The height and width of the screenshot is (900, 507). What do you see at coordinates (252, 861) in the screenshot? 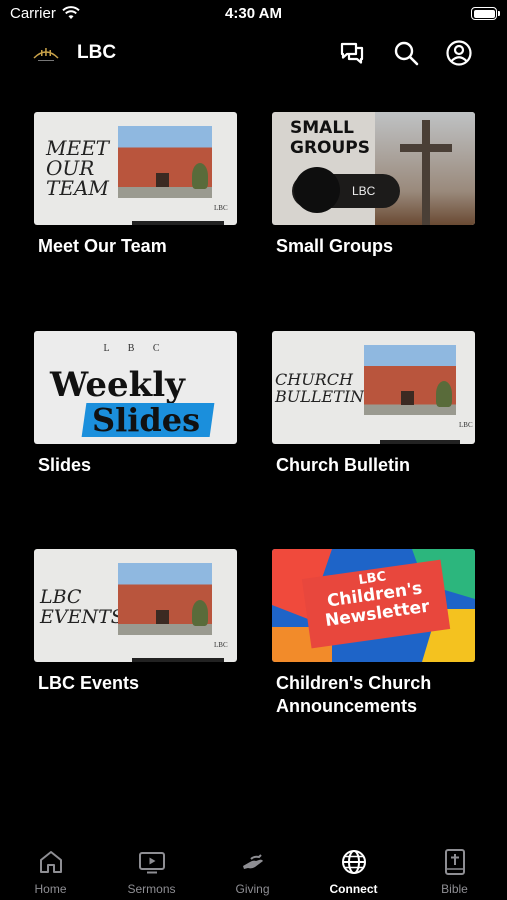
I see `giving-hand-icon` at bounding box center [252, 861].